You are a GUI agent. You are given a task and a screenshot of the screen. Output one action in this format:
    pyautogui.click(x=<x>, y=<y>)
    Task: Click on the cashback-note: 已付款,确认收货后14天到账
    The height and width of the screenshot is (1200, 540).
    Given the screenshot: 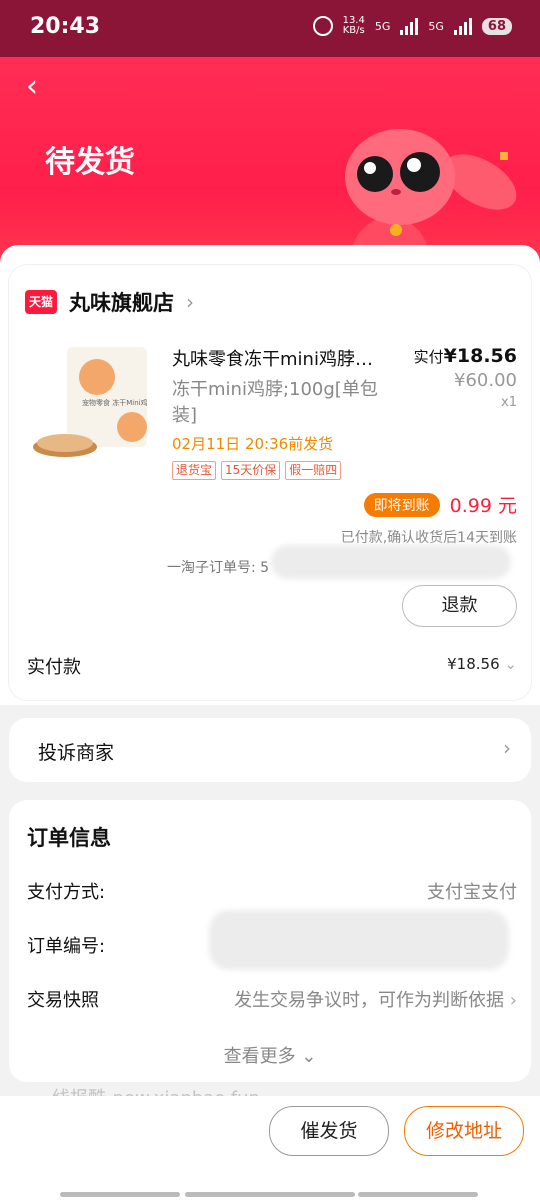 What is the action you would take?
    pyautogui.click(x=428, y=538)
    